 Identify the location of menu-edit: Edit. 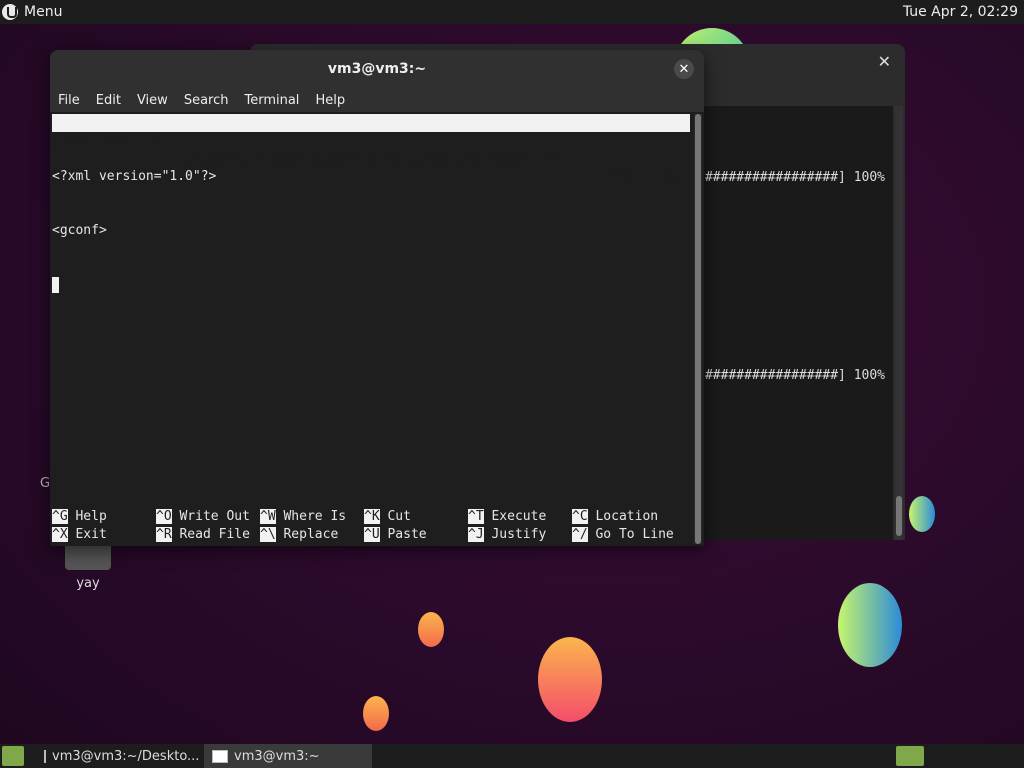
(108, 100).